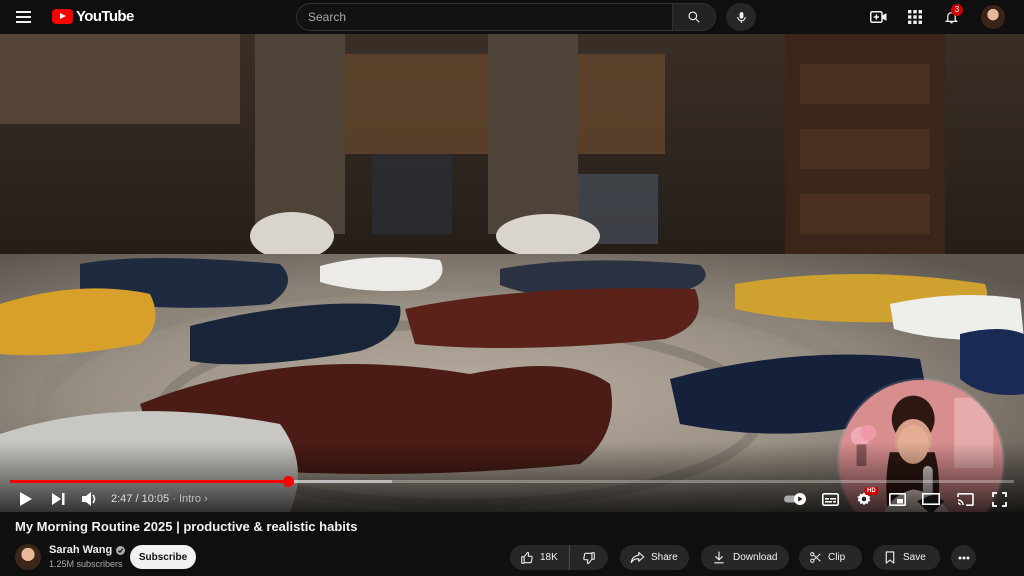 The height and width of the screenshot is (576, 1024). I want to click on like-dislike-group: 18K, so click(559, 557).